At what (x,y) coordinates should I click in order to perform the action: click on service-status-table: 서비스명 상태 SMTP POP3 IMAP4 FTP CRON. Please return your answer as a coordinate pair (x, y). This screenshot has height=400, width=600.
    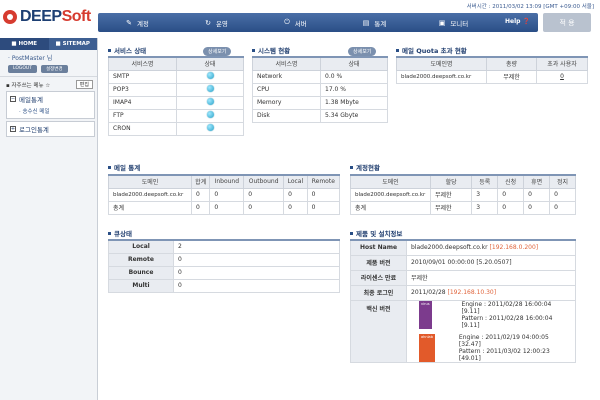
    Looking at the image, I should click on (176, 96).